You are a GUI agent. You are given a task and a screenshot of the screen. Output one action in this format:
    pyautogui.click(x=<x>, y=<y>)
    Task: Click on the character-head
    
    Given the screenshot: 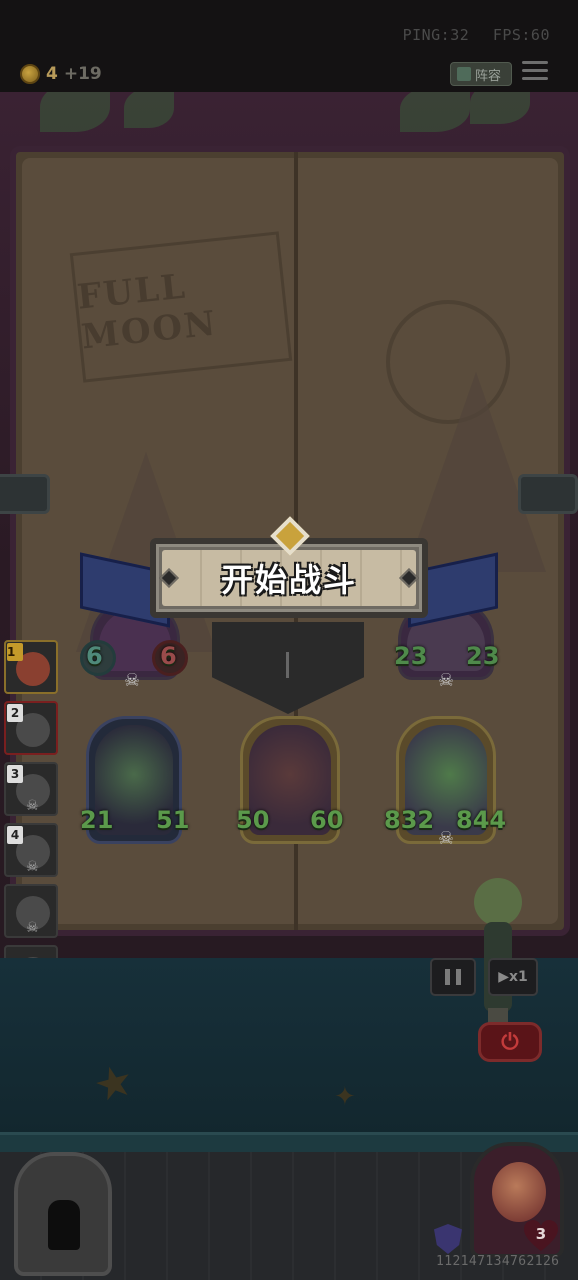 What is the action you would take?
    pyautogui.click(x=498, y=902)
    